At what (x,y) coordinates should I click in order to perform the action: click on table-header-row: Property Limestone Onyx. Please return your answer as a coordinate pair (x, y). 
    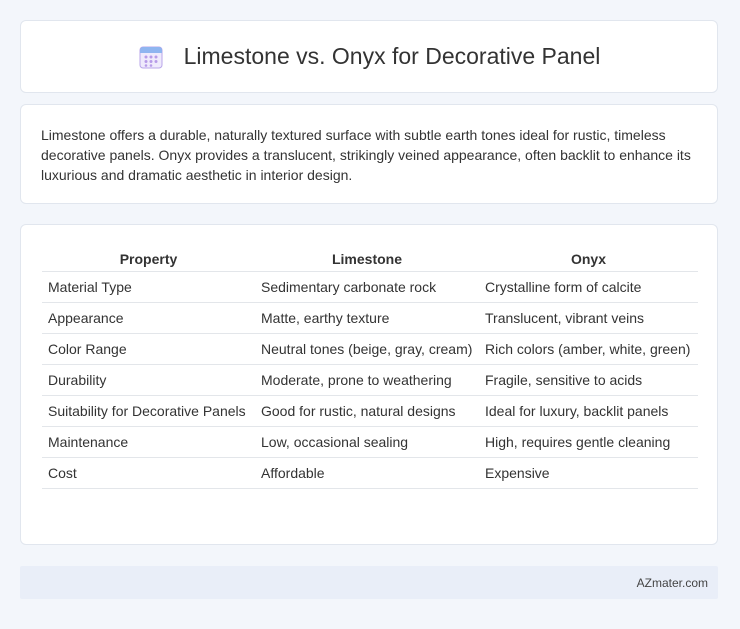
    Looking at the image, I should click on (370, 259).